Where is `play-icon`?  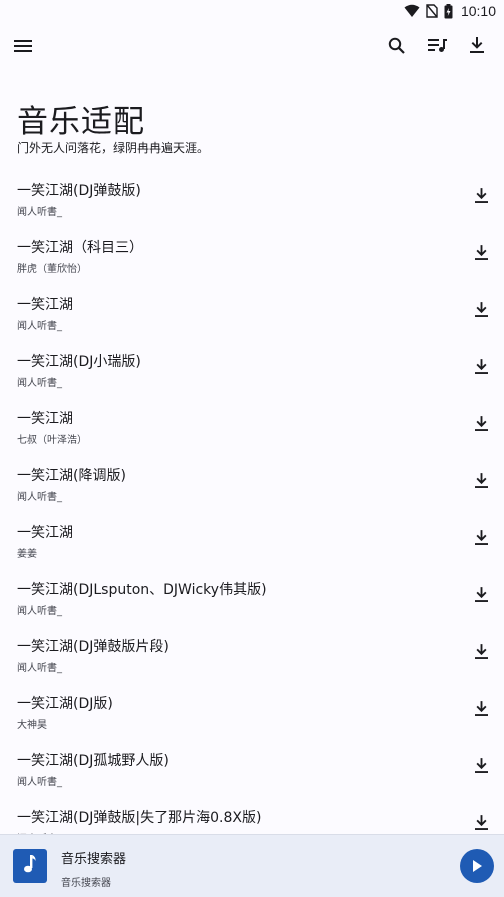 play-icon is located at coordinates (477, 866).